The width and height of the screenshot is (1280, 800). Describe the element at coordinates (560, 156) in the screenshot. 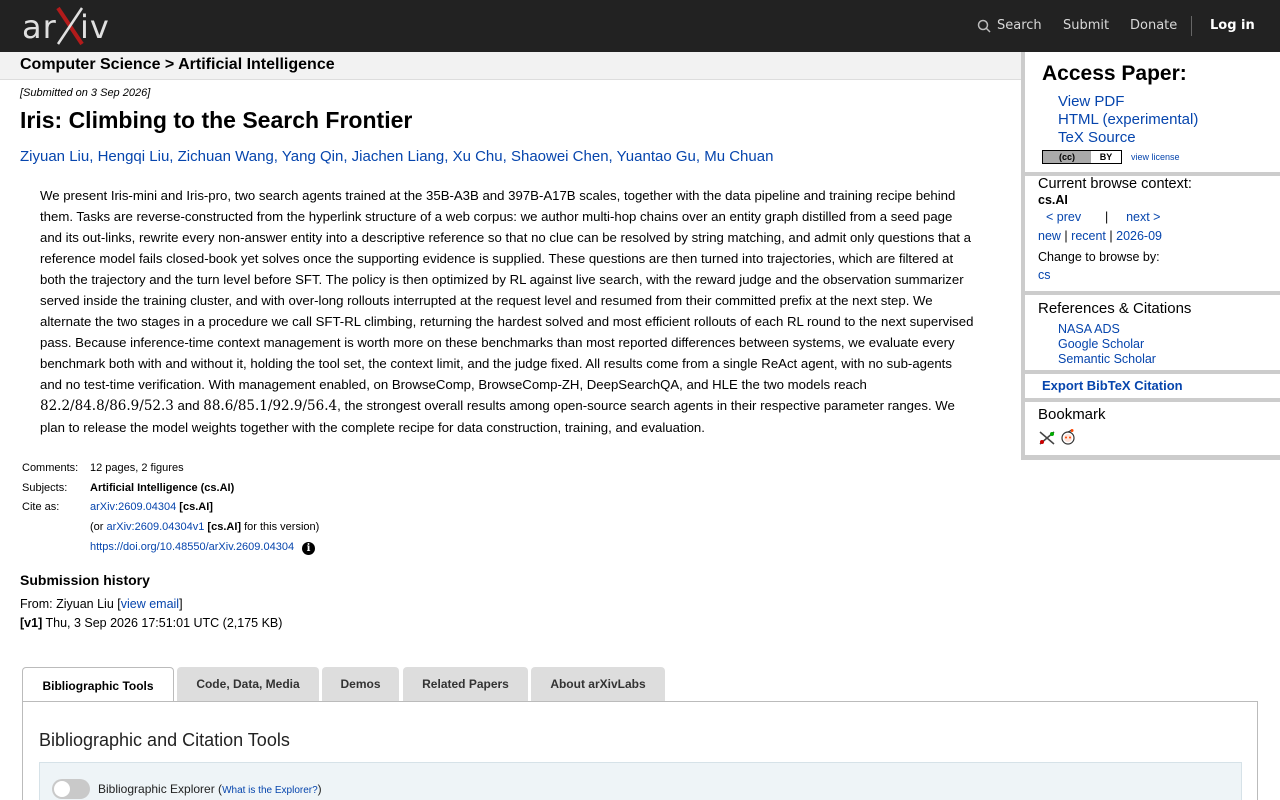

I see `author-link: Shaowei Chen` at that location.